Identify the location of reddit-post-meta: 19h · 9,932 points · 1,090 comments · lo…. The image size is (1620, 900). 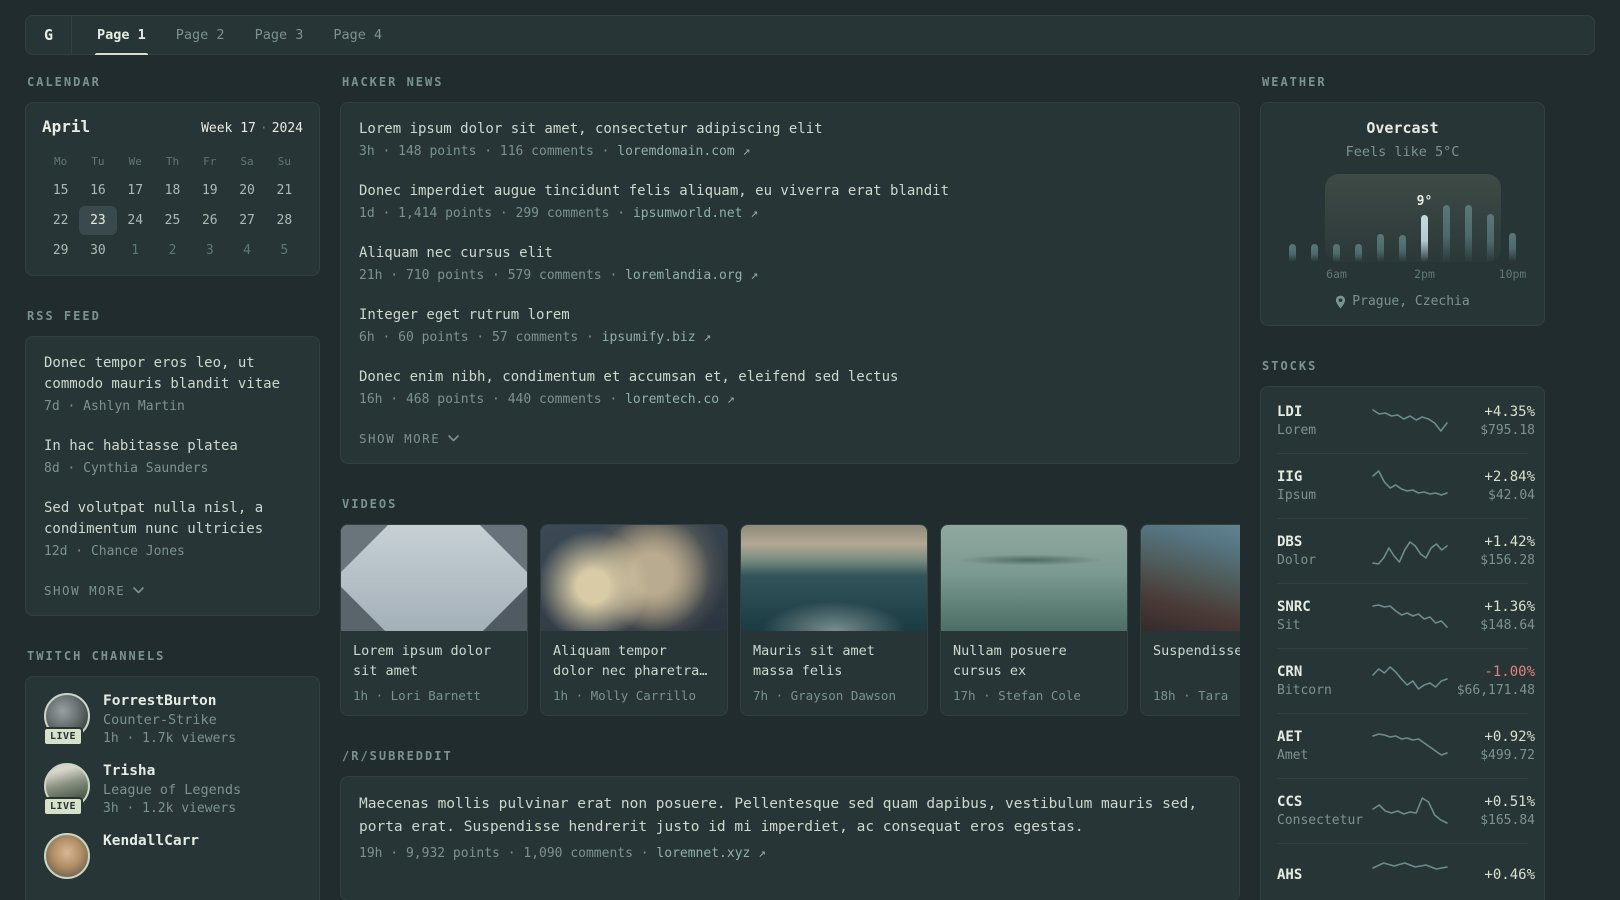
(790, 854).